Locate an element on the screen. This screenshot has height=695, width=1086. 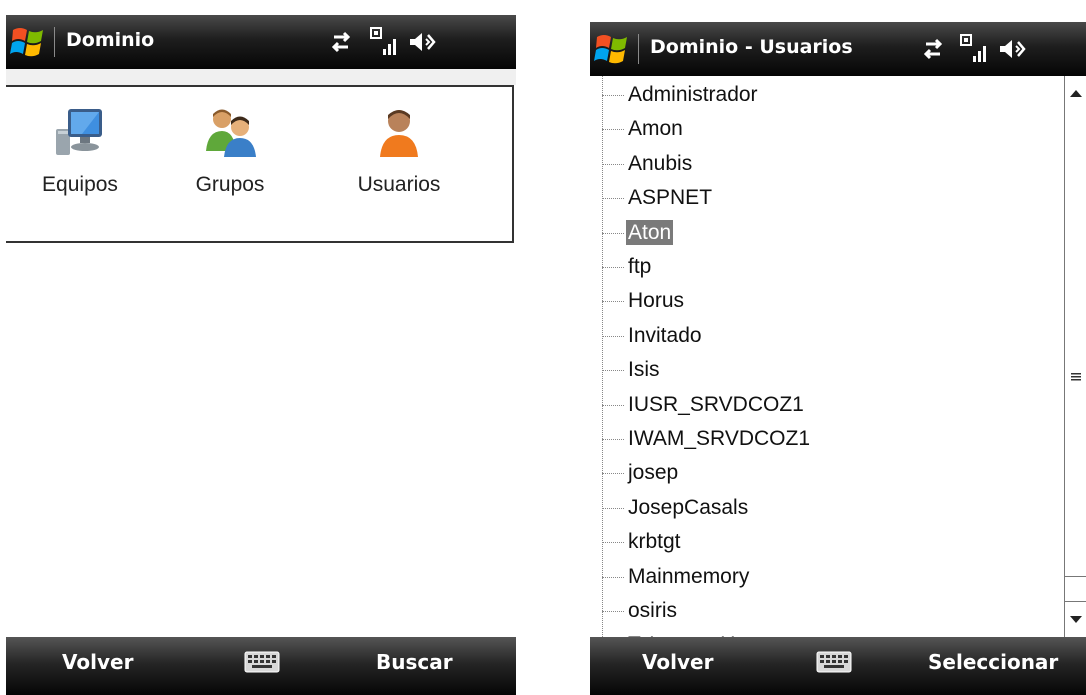
seleccionar-softkey: Seleccionar is located at coordinates (993, 662).